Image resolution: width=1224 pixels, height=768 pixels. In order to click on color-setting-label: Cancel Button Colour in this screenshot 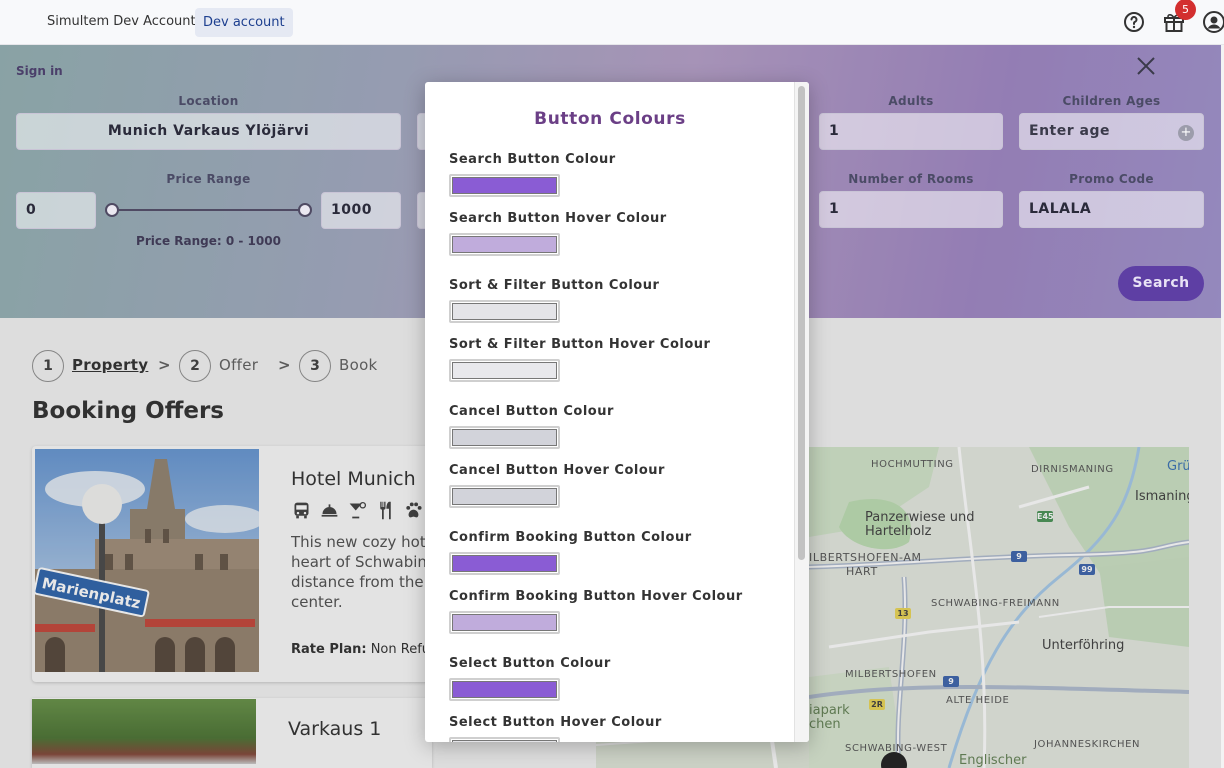, I will do `click(531, 411)`.